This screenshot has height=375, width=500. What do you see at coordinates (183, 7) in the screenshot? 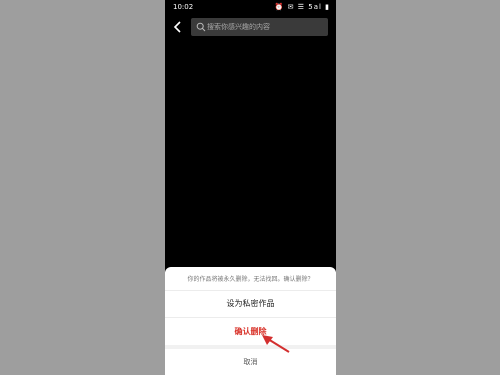
I see `status-time: 10:02` at bounding box center [183, 7].